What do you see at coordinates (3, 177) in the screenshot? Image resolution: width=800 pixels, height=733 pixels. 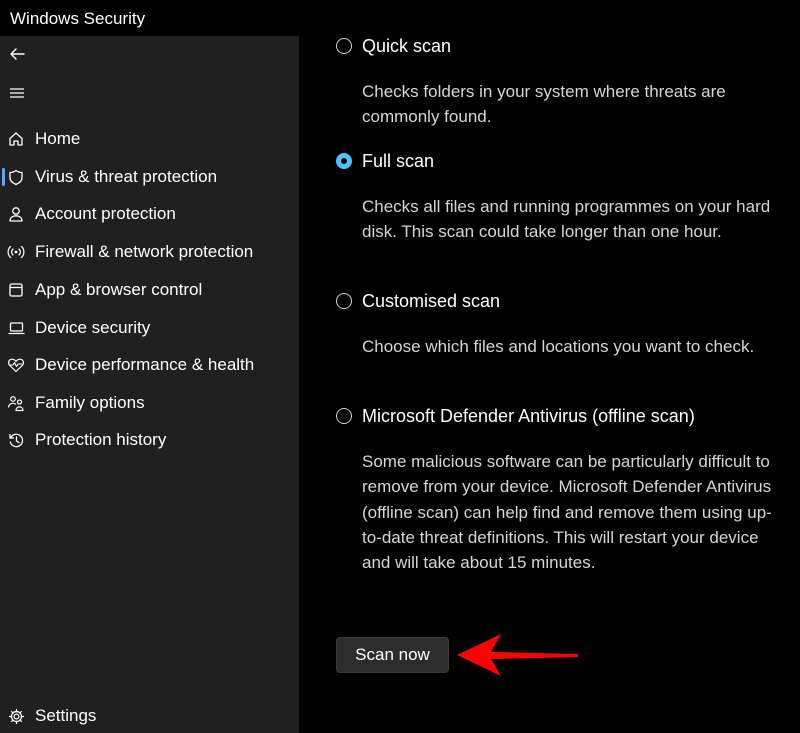 I see `selected-indicator` at bounding box center [3, 177].